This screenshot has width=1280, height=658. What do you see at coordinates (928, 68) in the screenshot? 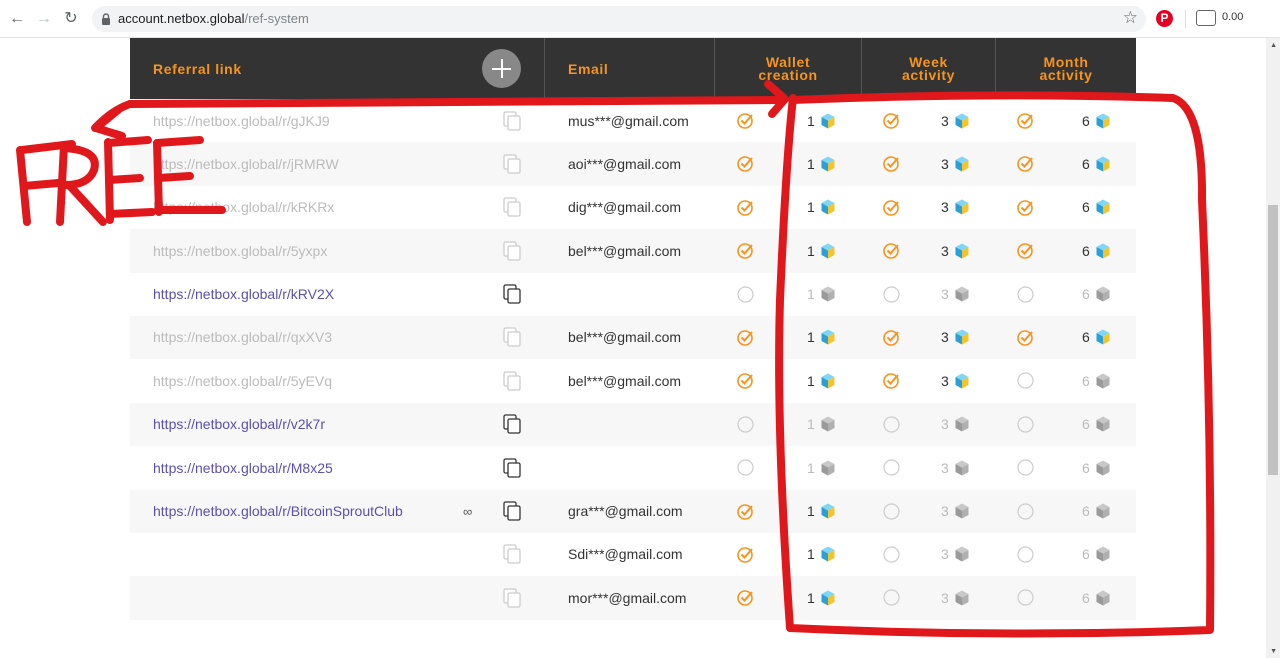
I see `header-week-activity: Week activity` at bounding box center [928, 68].